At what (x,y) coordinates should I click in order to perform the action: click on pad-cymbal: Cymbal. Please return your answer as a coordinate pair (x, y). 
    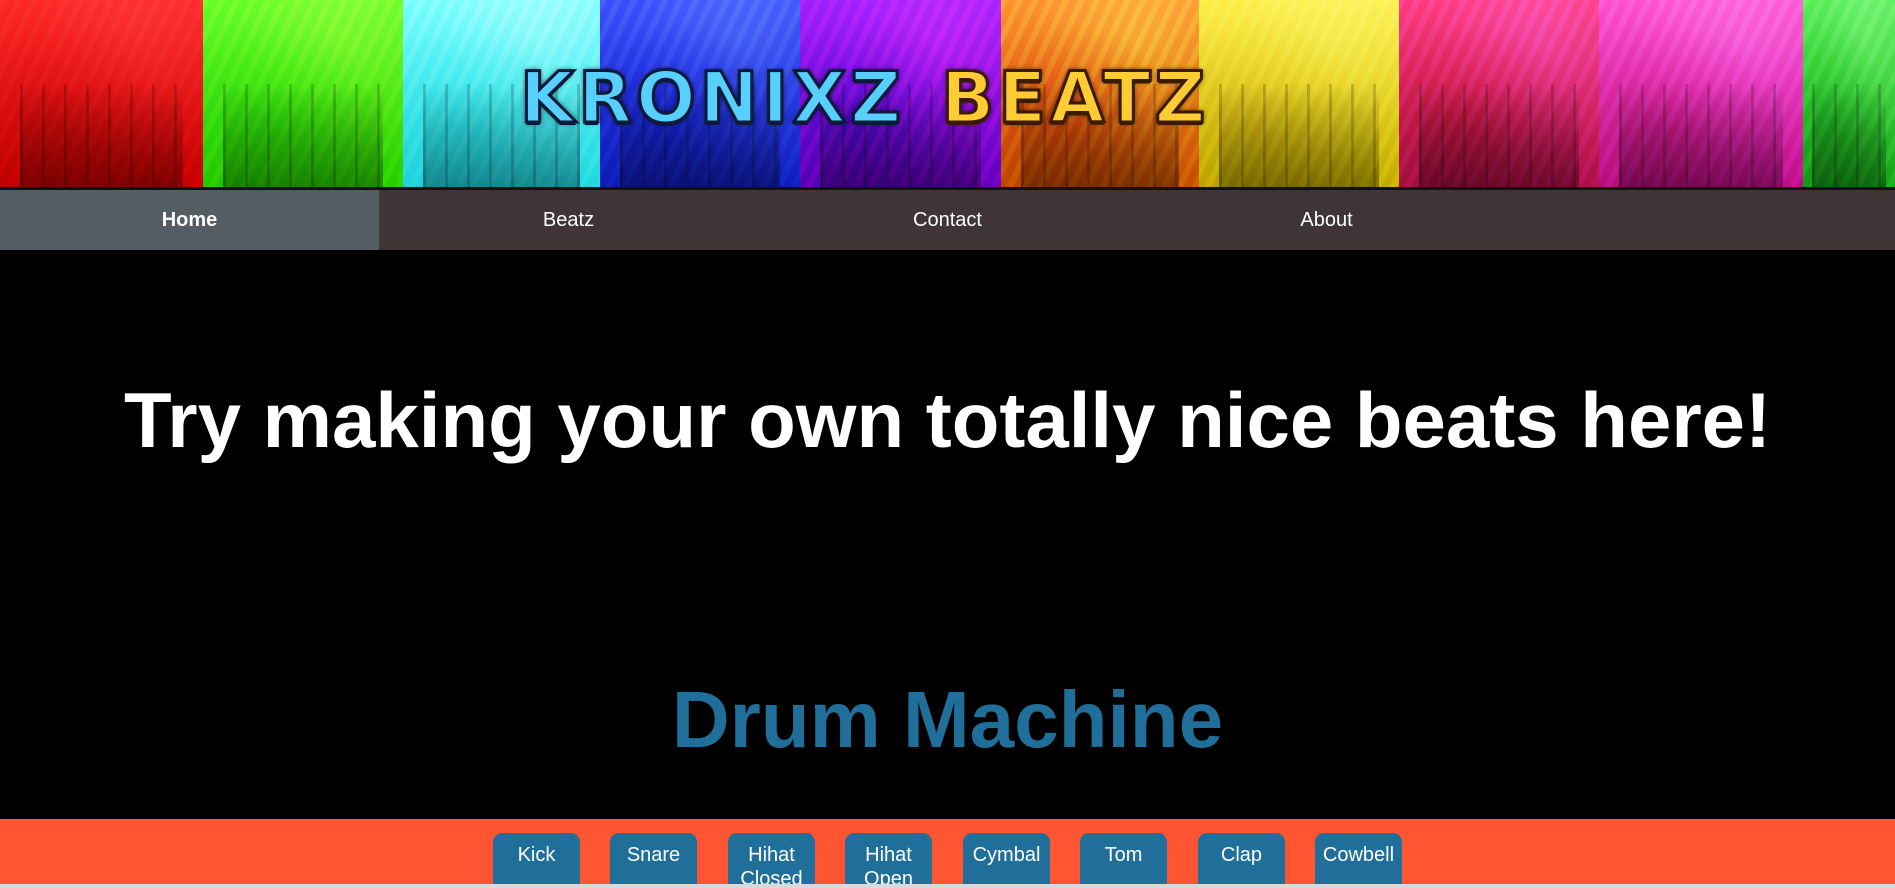
    Looking at the image, I should click on (1006, 860).